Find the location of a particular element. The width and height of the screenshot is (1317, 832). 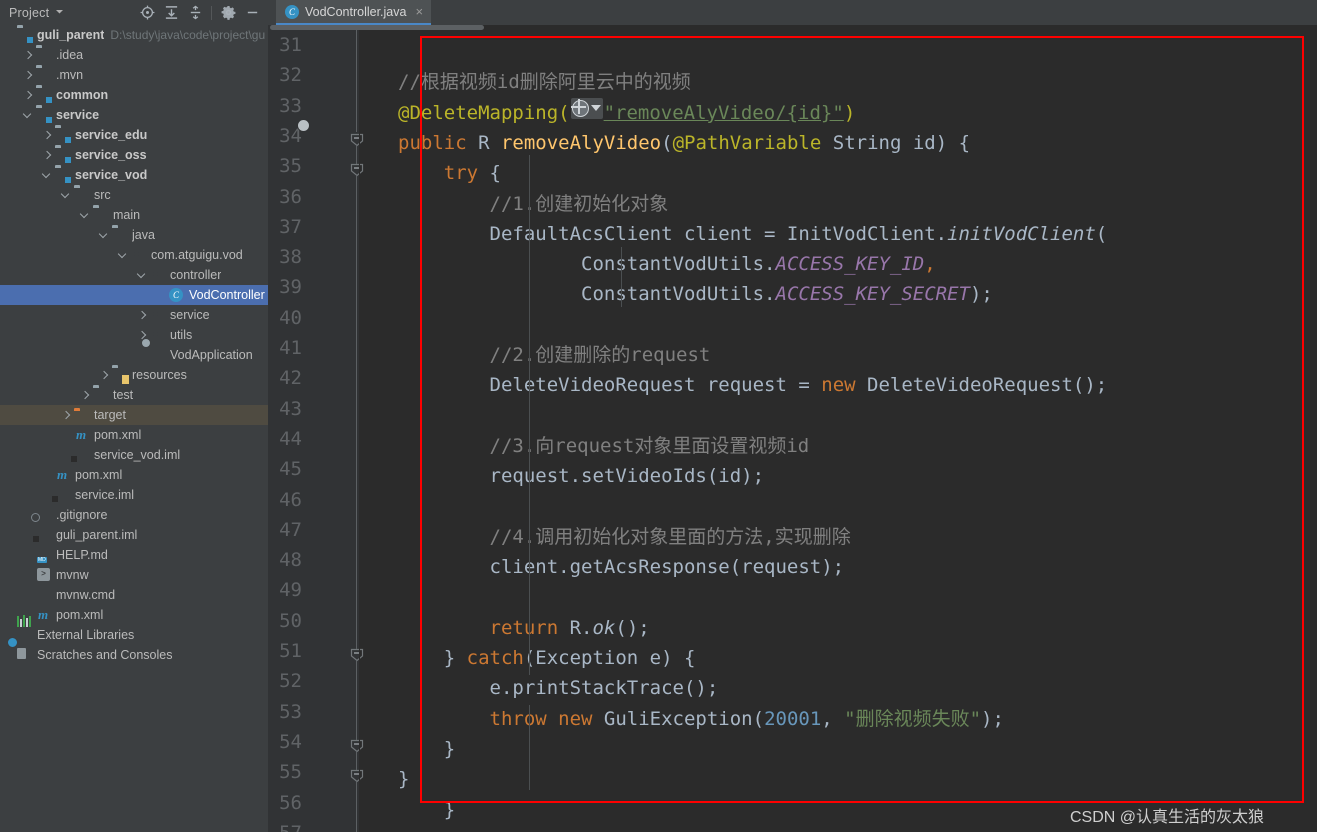

gutter-line-number: 37 is located at coordinates (290, 226).